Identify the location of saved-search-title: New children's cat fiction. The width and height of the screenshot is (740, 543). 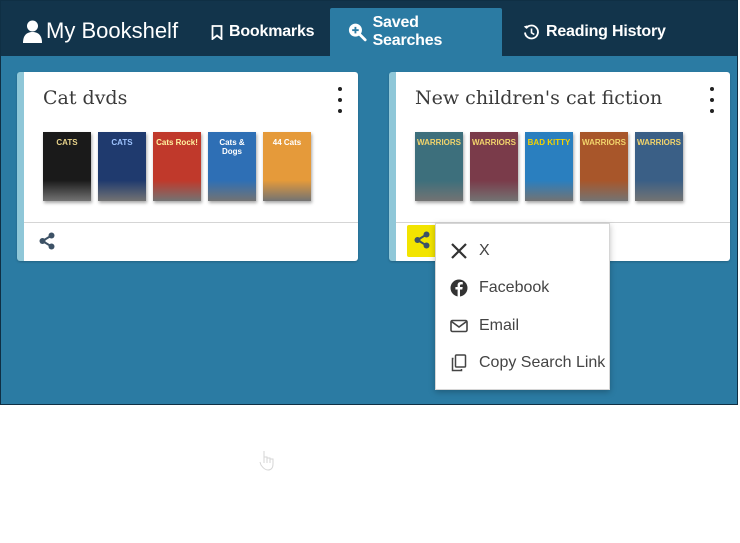
(538, 98).